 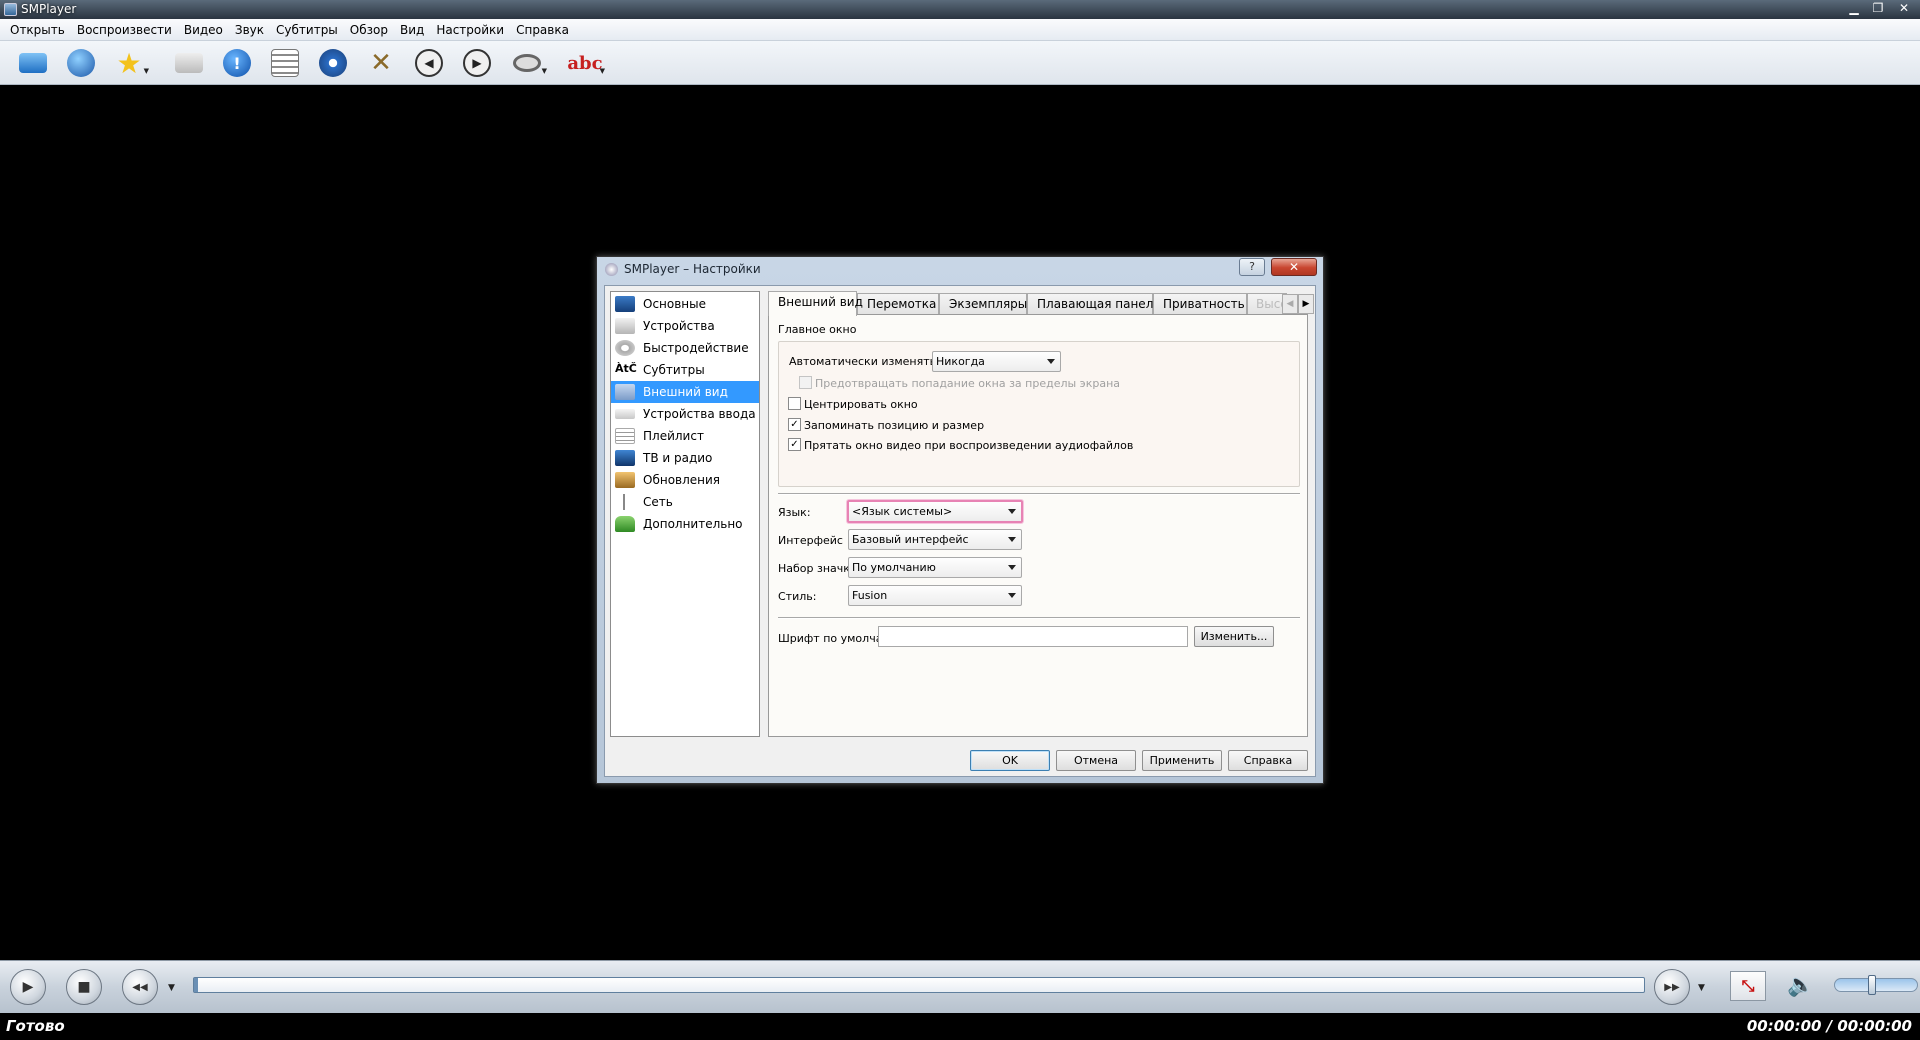 I want to click on category-drives: Устройства, so click(x=685, y=326).